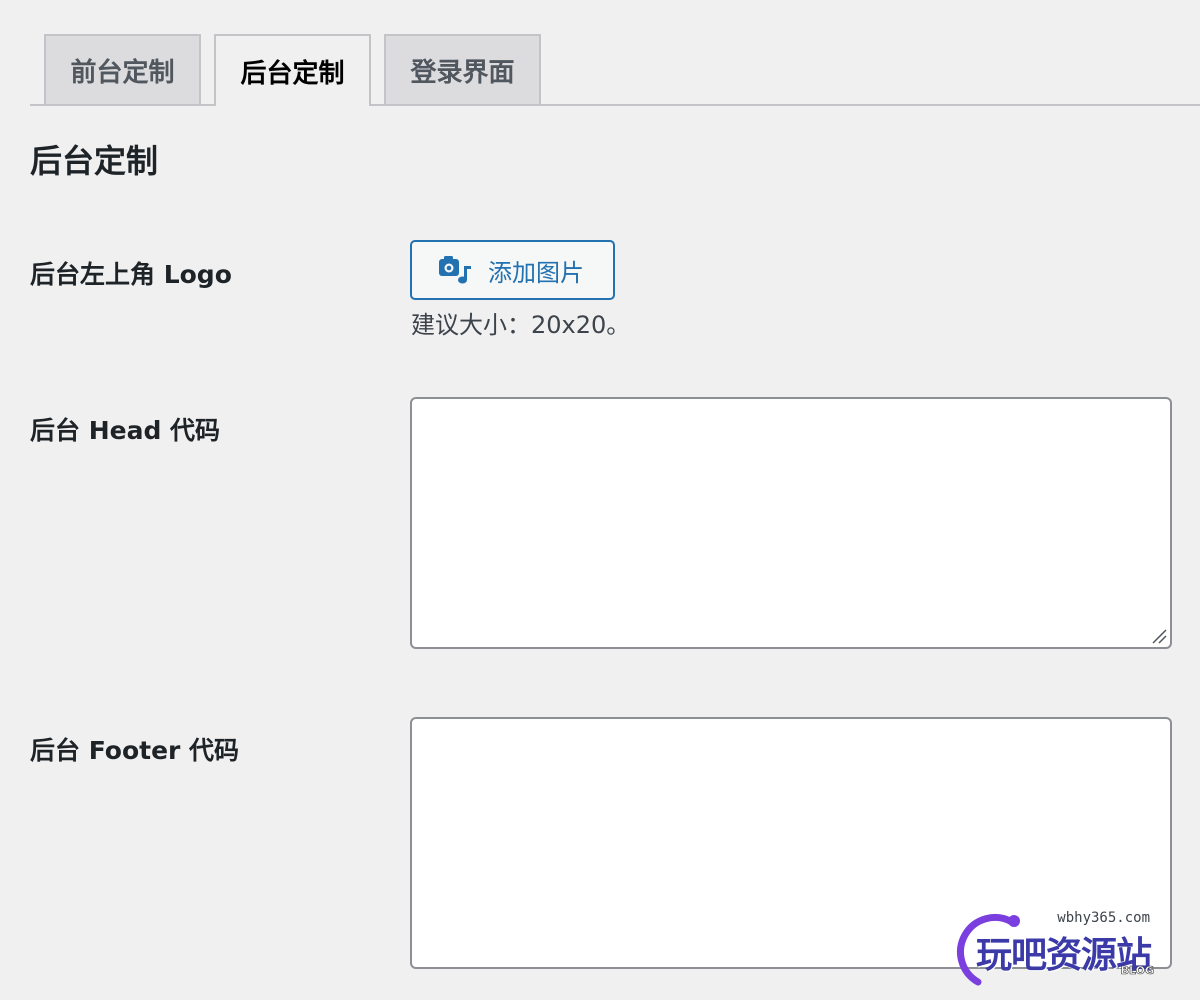 This screenshot has width=1200, height=1000. What do you see at coordinates (135, 750) in the screenshot?
I see `footer-code-label: 后台 Footer 代码` at bounding box center [135, 750].